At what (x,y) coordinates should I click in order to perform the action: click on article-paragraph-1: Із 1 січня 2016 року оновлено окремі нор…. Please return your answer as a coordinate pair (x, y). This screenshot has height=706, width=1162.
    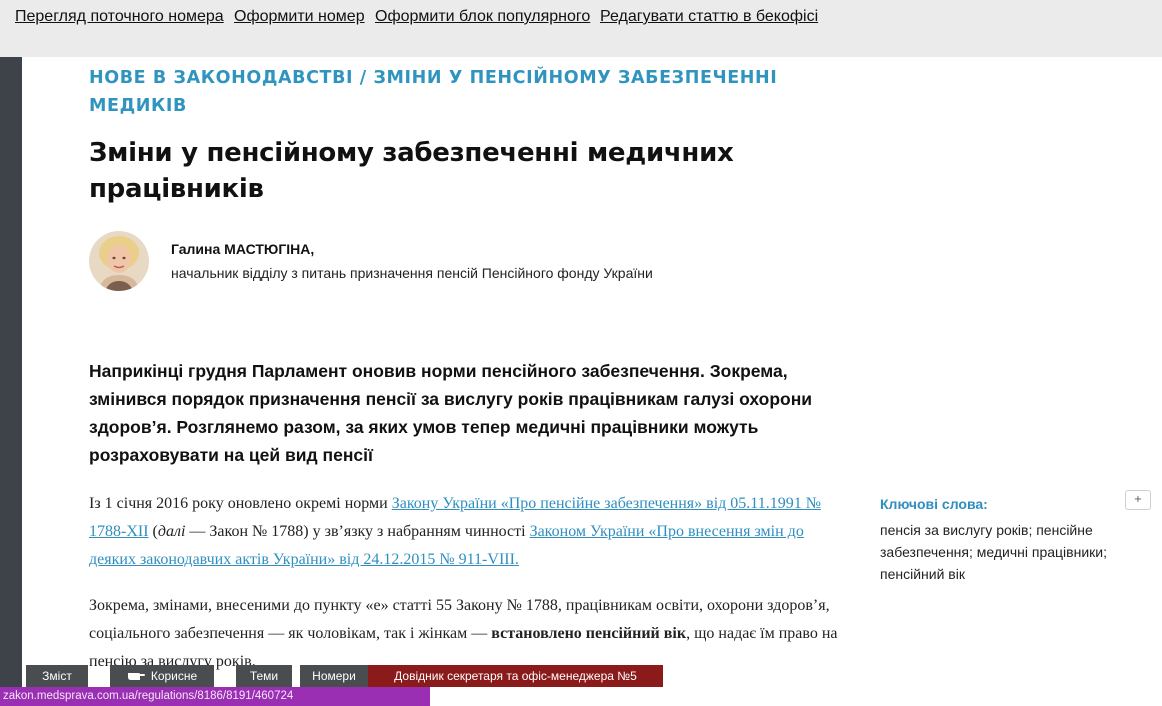
    Looking at the image, I should click on (469, 532).